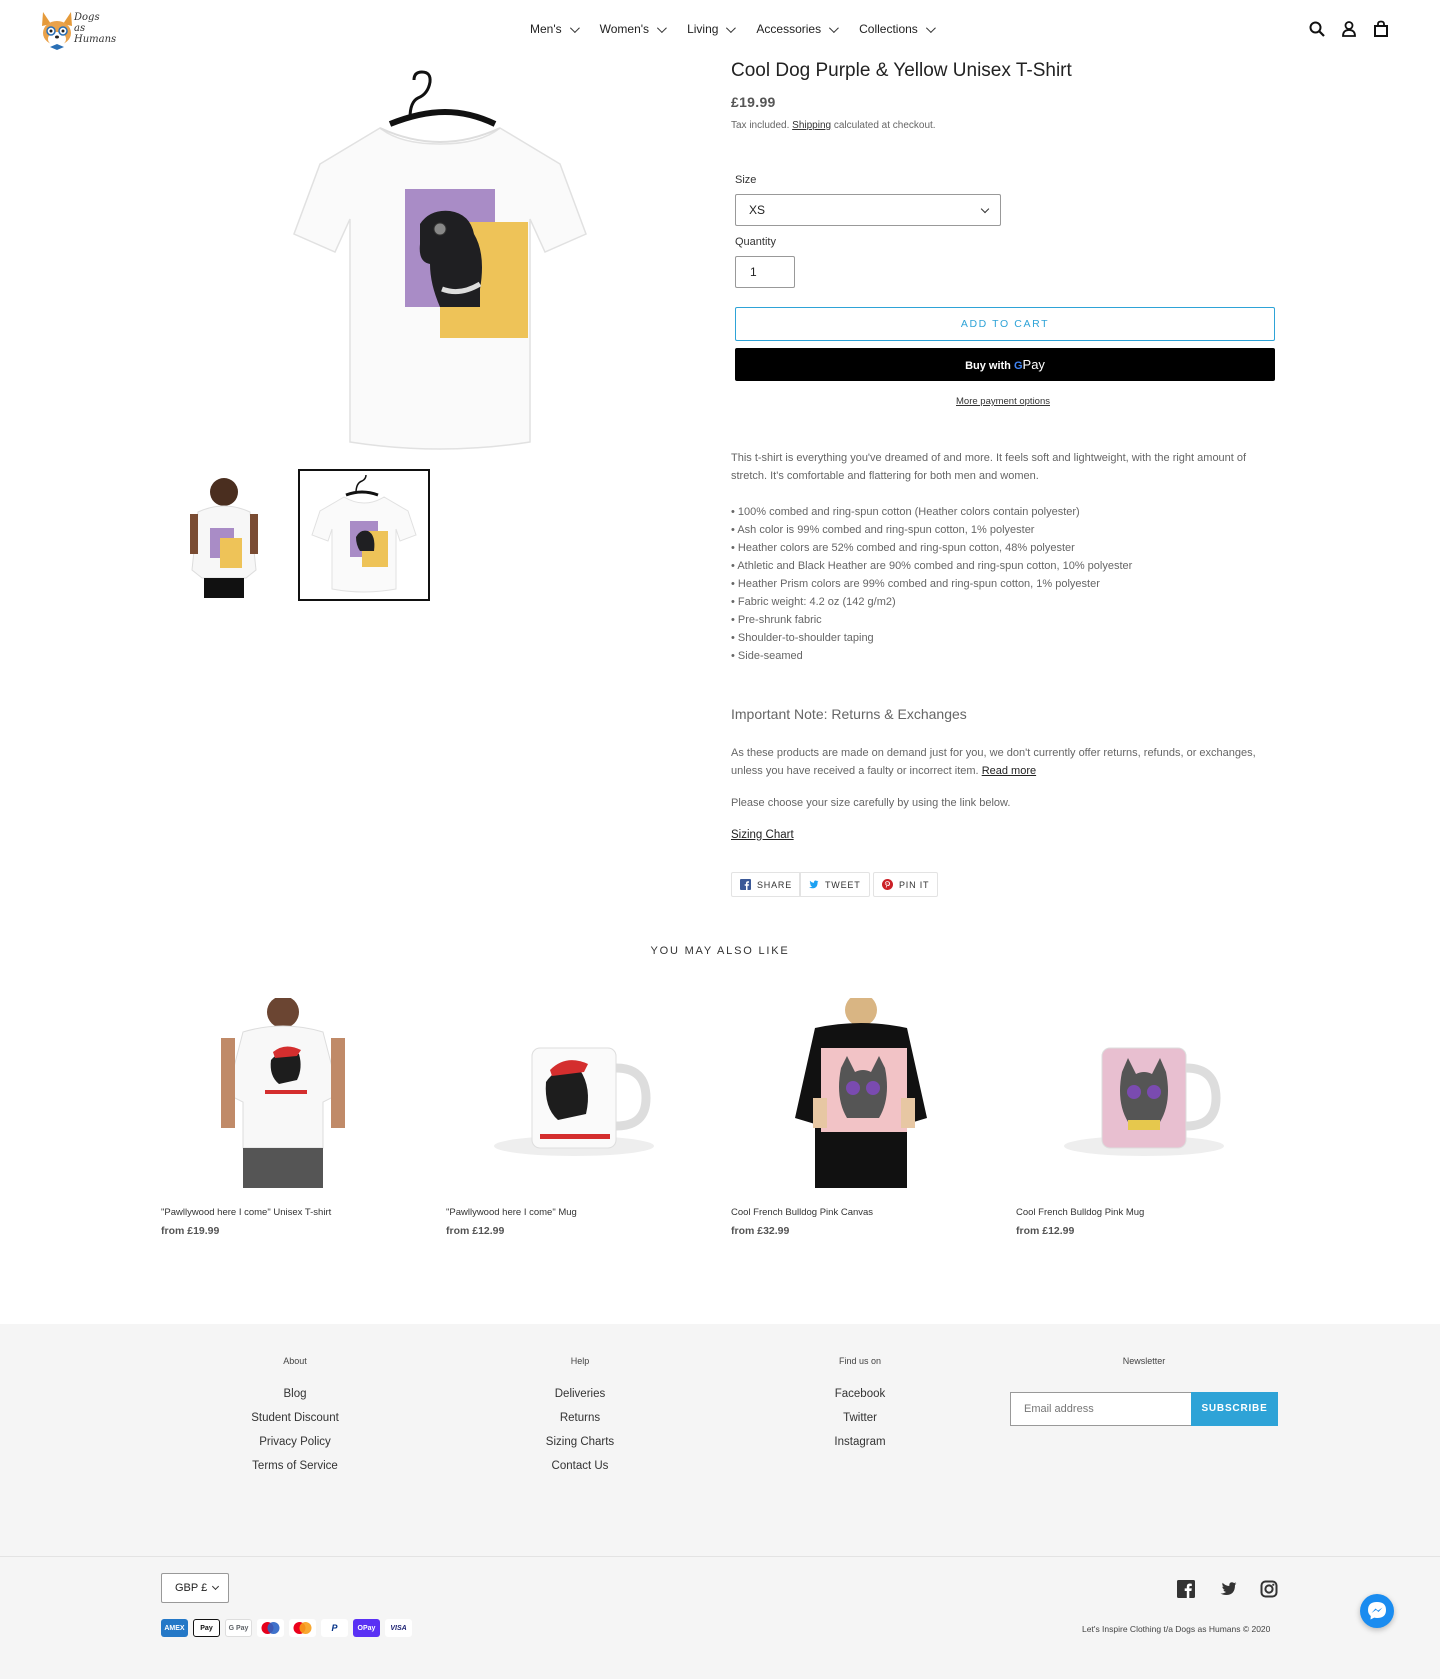 This screenshot has height=1679, width=1440. I want to click on footer-heading: Help, so click(580, 1361).